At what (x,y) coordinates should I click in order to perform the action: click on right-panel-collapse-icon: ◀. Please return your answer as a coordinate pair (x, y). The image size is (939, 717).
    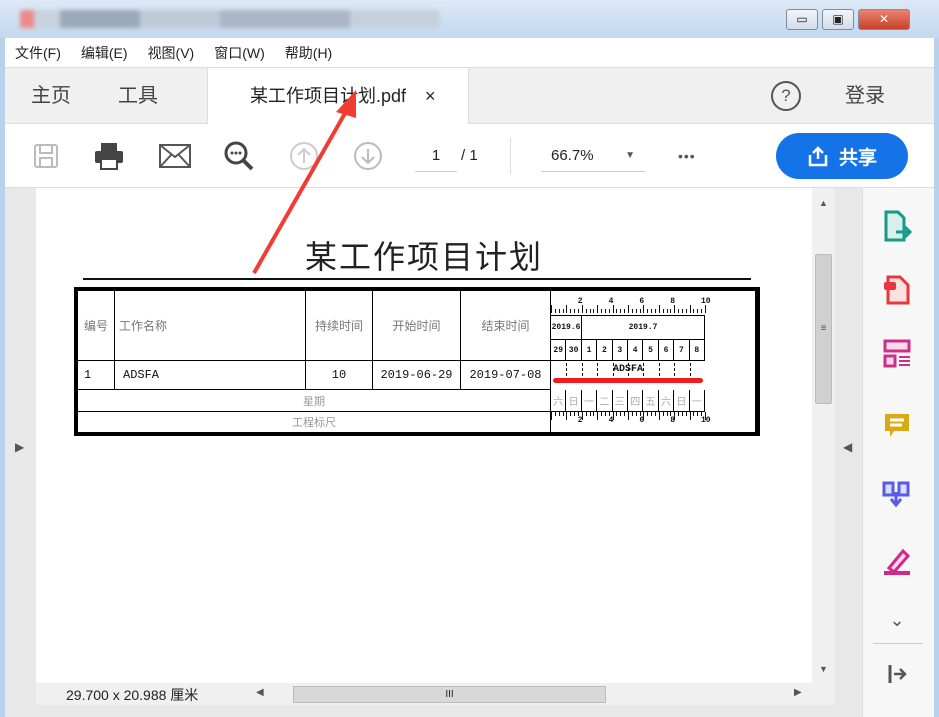
    Looking at the image, I should click on (847, 447).